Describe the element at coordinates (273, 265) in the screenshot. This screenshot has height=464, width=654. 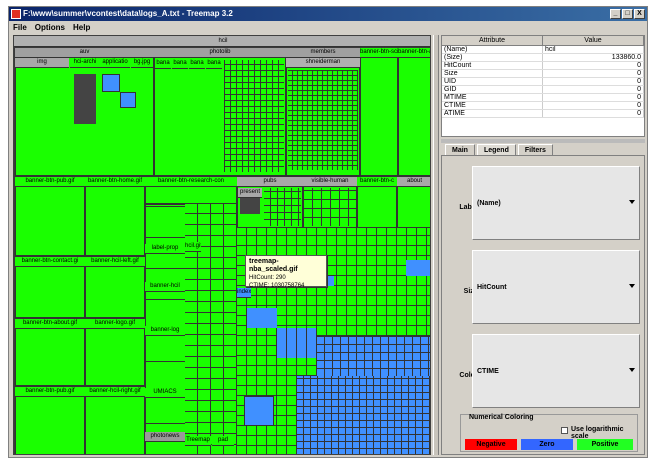
I see `tooltip-title: treemap-nba_scaled.gif` at that location.